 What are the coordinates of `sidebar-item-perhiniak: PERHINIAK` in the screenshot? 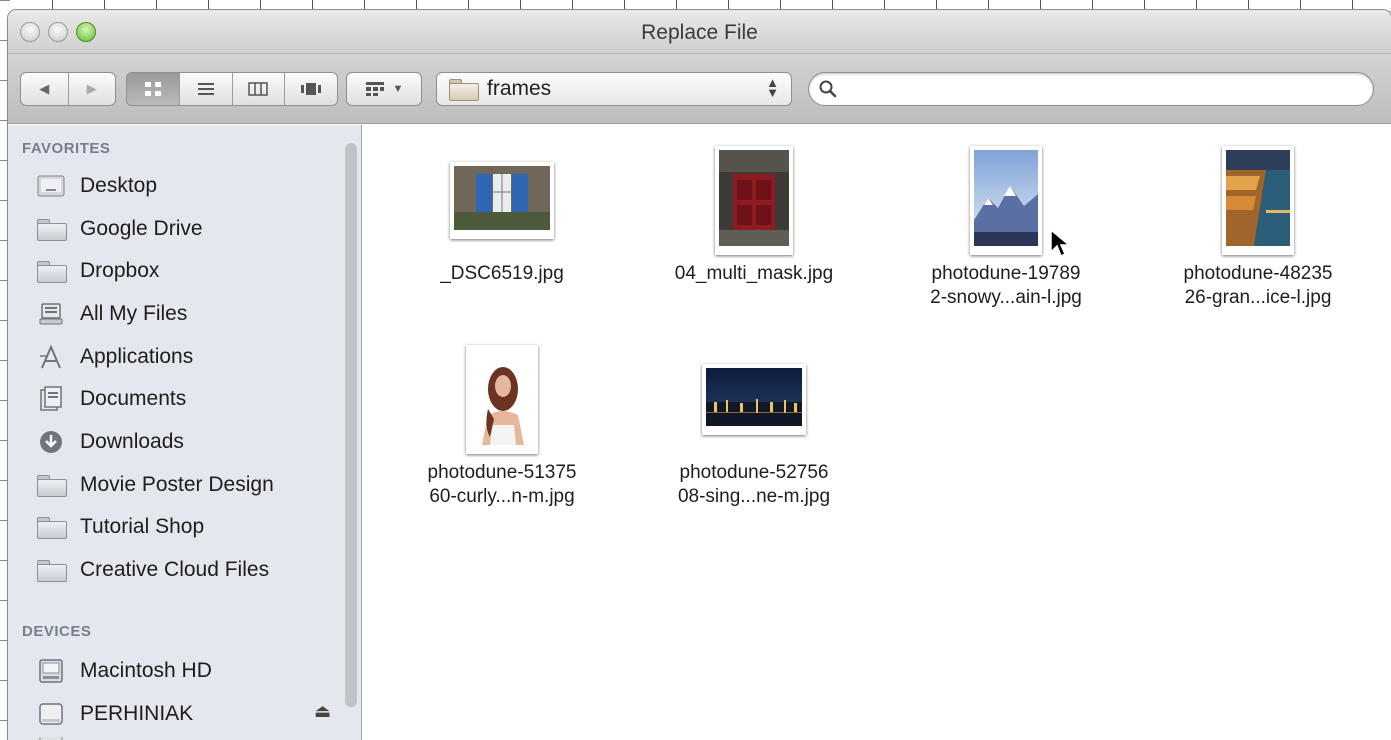 It's located at (198, 714).